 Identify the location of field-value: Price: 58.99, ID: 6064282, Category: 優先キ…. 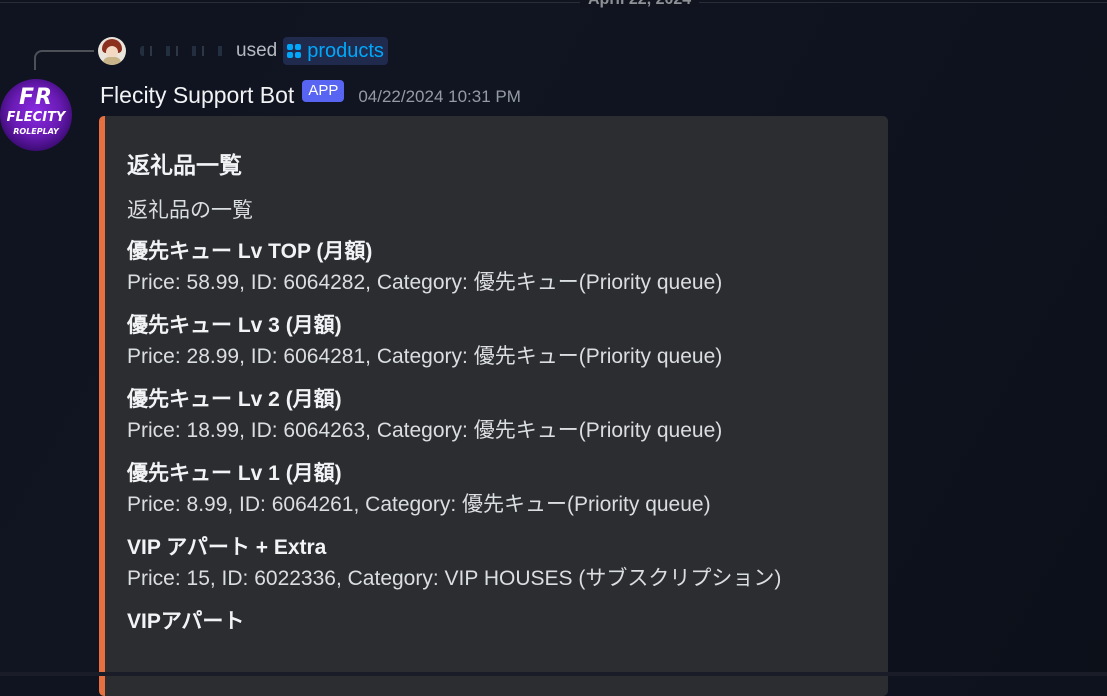
(425, 282).